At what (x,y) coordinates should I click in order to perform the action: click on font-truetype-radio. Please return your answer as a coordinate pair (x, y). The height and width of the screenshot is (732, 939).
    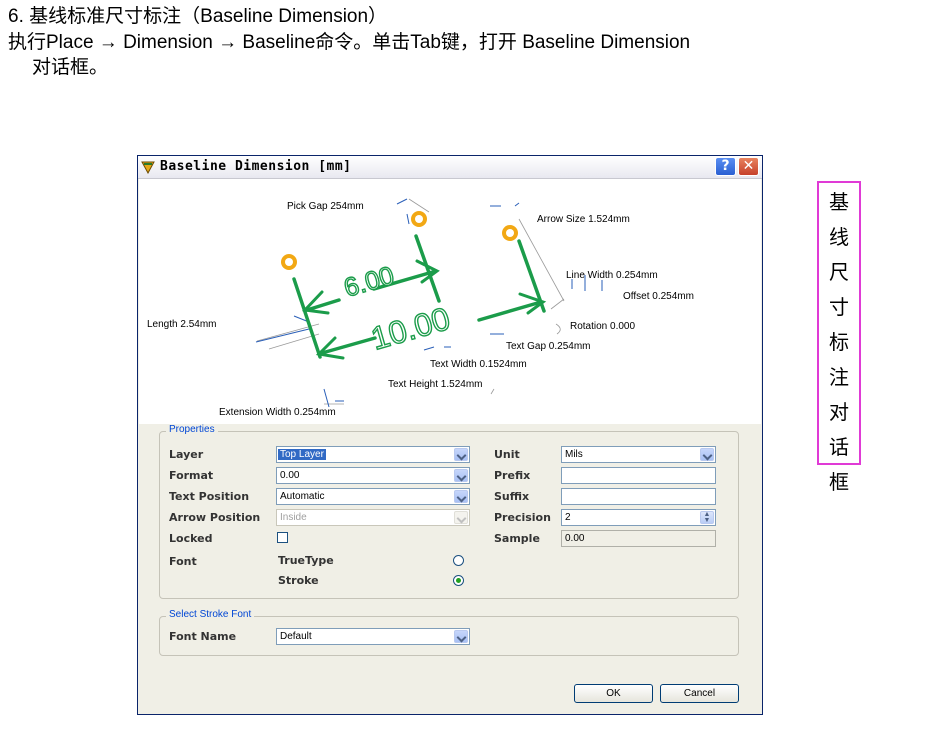
    Looking at the image, I should click on (458, 560).